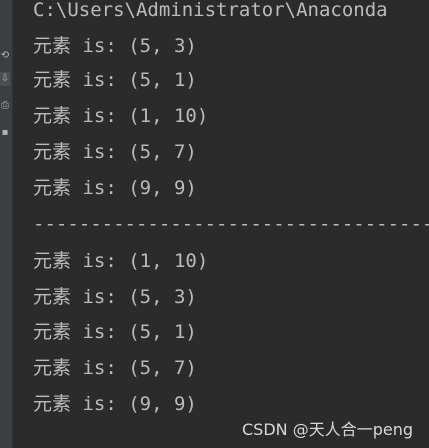  What do you see at coordinates (6, 224) in the screenshot?
I see `console-toolbar: ⟲ ⇩ ⎙ ▪` at bounding box center [6, 224].